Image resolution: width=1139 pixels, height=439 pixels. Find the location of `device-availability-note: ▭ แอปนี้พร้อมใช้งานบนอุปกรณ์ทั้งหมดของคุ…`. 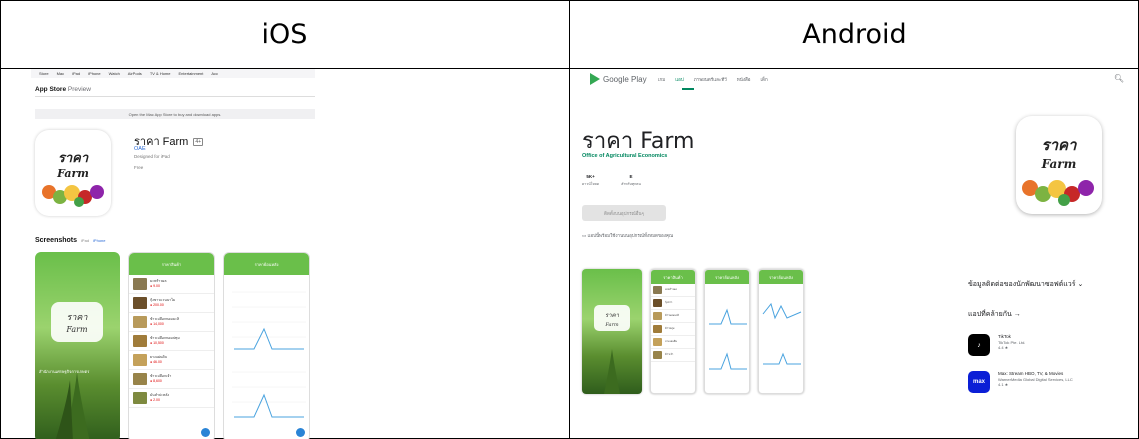

device-availability-note: ▭ แอปนี้พร้อมใช้งานบนอุปกรณ์ทั้งหมดของคุ… is located at coordinates (628, 235).